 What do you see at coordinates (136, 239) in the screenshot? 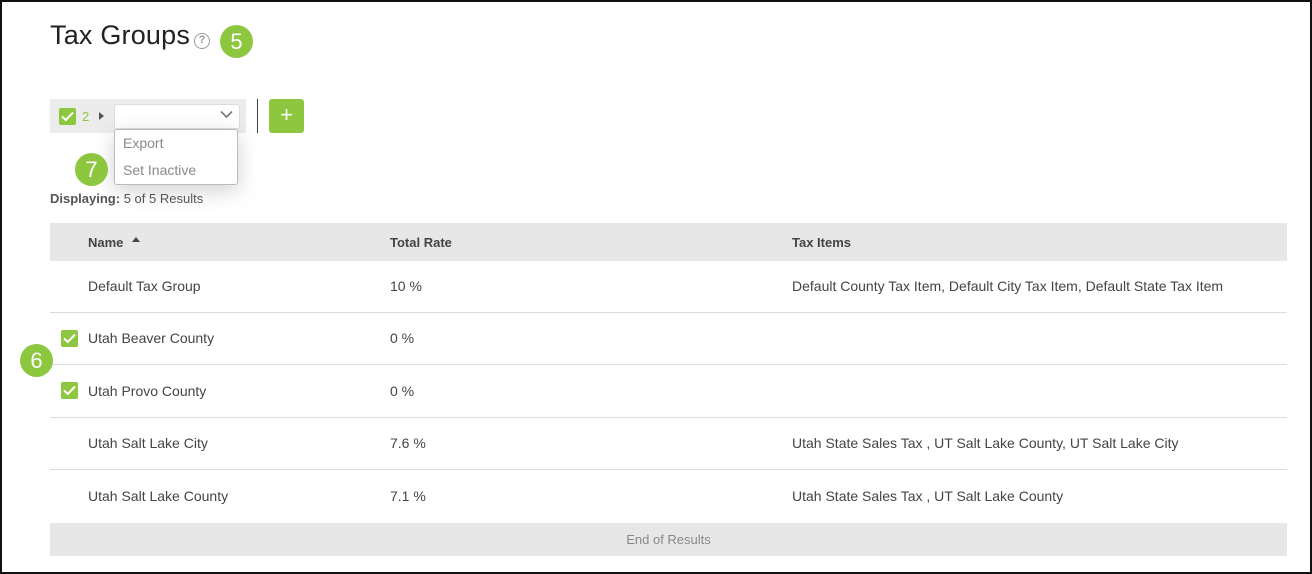
I see `sort-ascending-icon` at bounding box center [136, 239].